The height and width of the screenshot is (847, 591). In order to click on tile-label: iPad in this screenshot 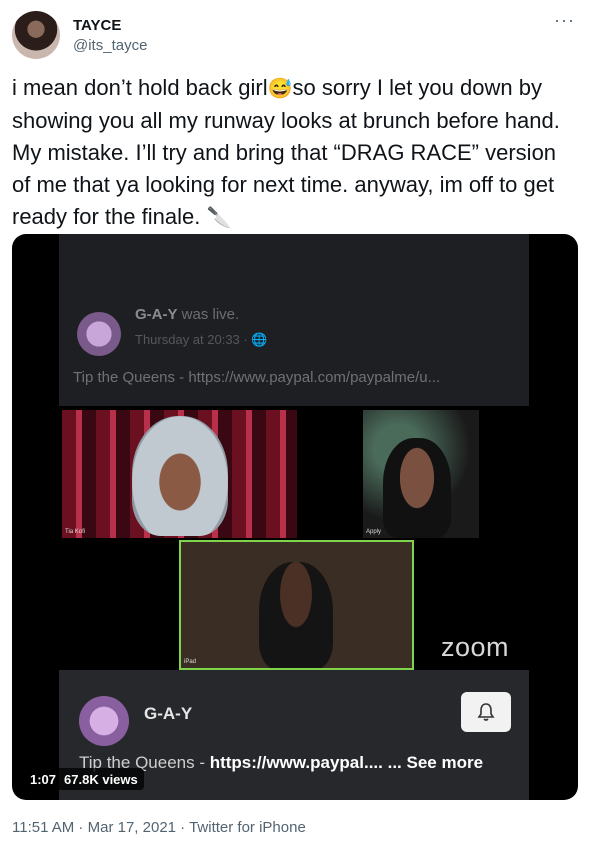, I will do `click(190, 662)`.